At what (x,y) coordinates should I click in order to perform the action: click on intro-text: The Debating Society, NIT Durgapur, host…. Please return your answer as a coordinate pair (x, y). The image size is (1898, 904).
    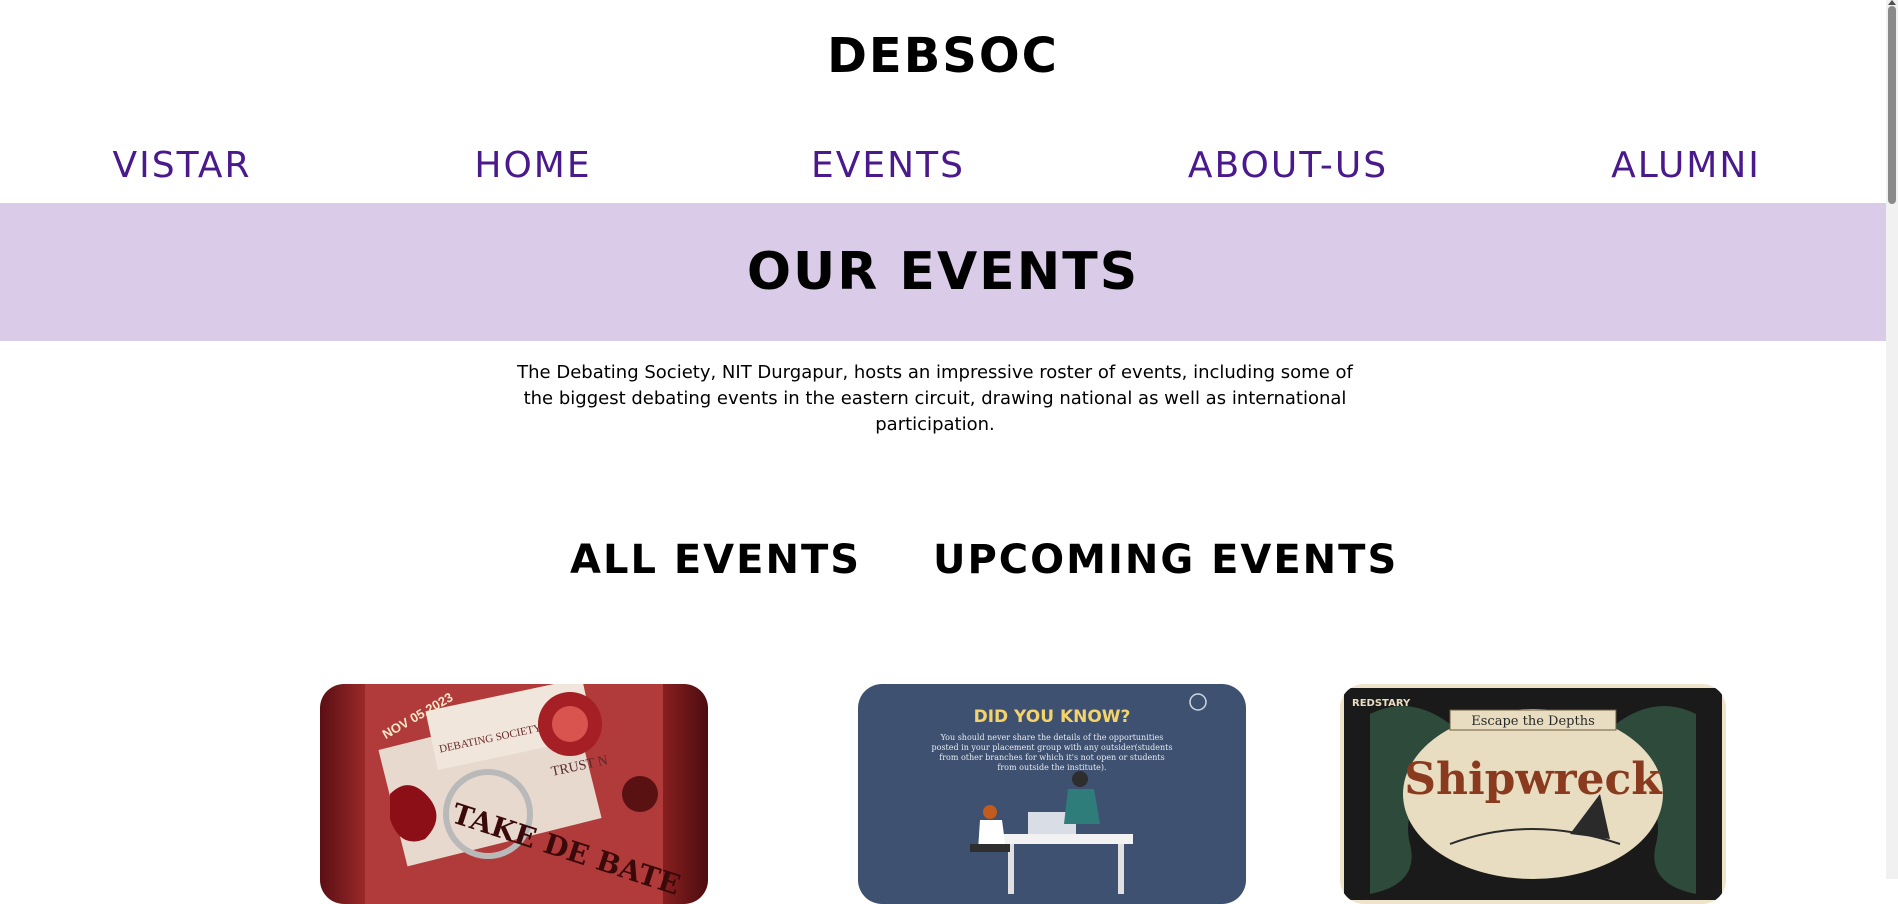
    Looking at the image, I should click on (935, 398).